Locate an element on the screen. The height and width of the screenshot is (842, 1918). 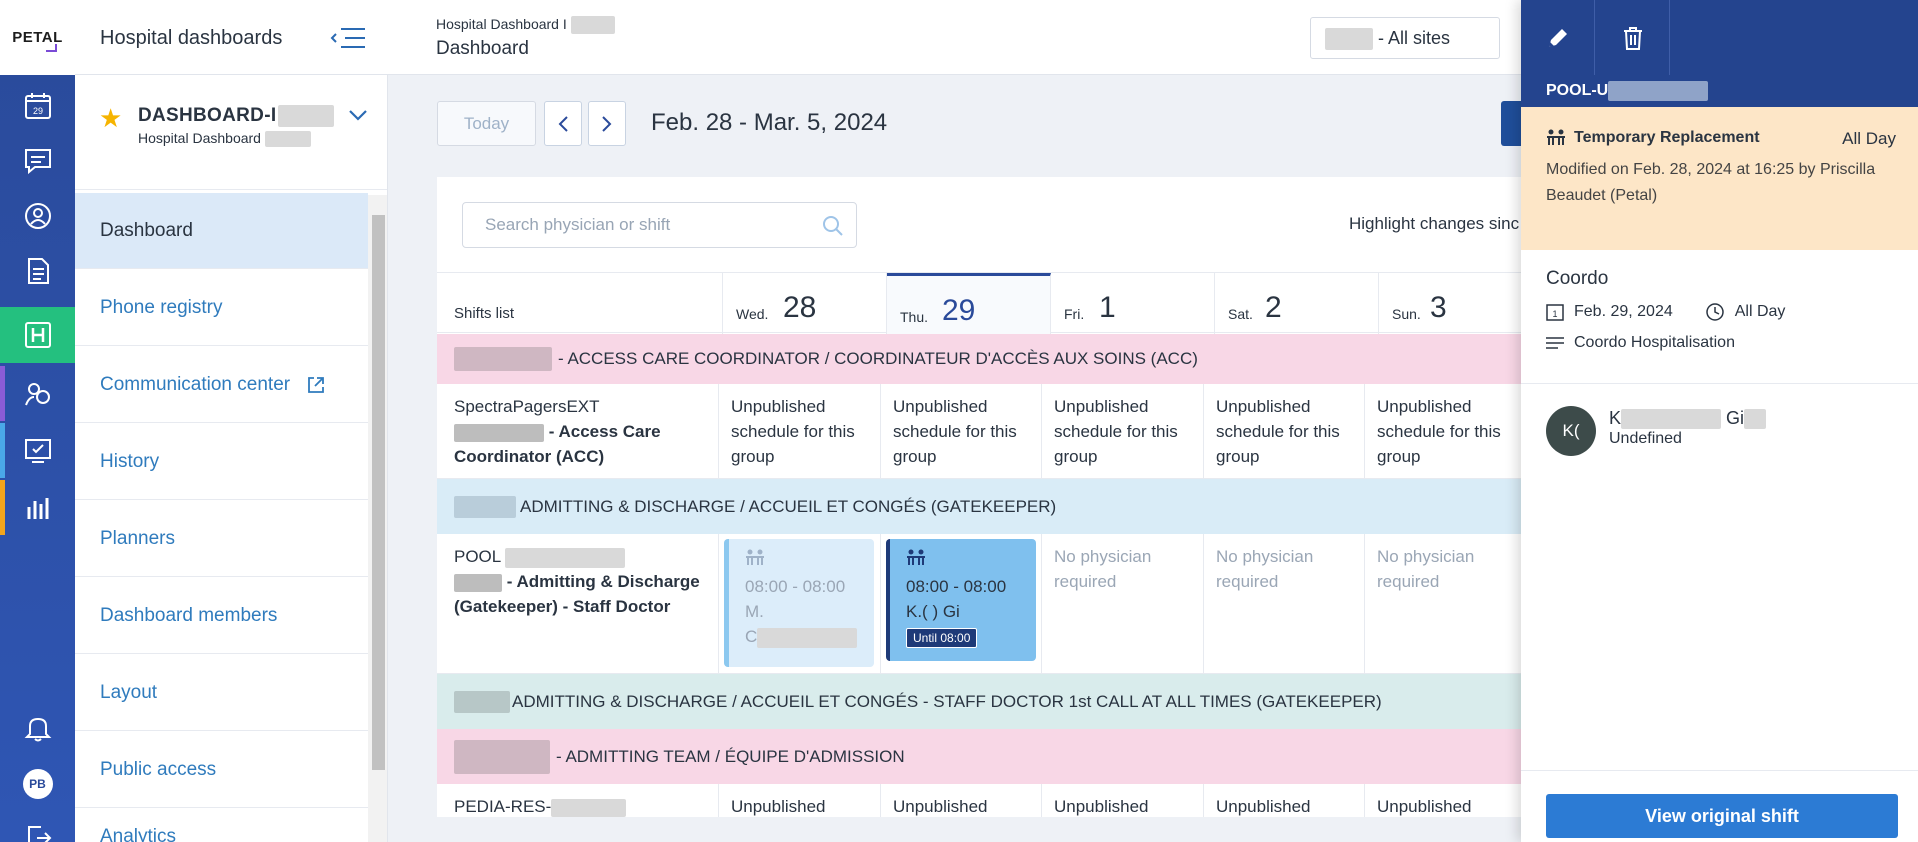
nav-phone-registry: Phone registry is located at coordinates (221, 308).